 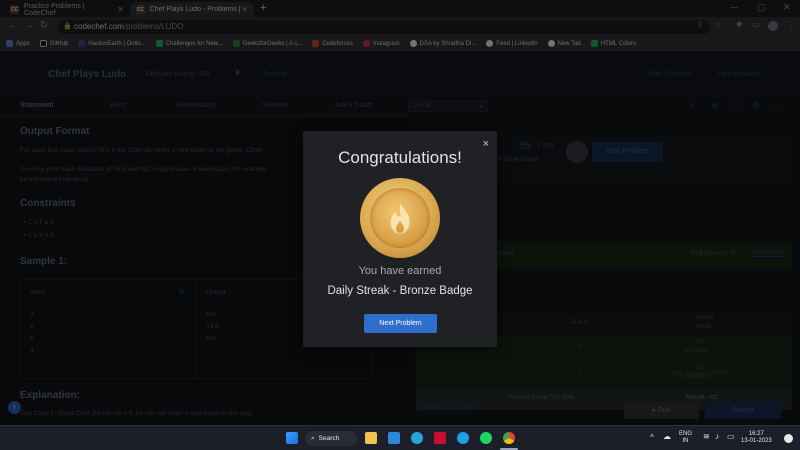 I want to click on new-tab-button: +, so click(x=263, y=8).